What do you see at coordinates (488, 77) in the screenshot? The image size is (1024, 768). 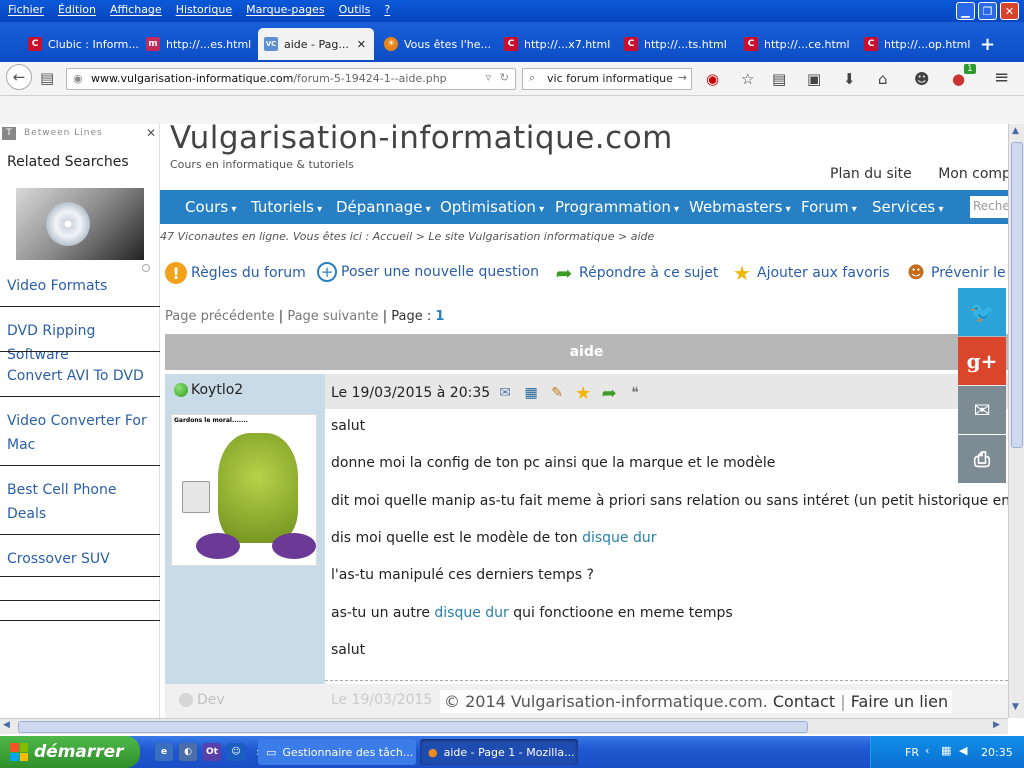 I see `dropdown-icon: ▿` at bounding box center [488, 77].